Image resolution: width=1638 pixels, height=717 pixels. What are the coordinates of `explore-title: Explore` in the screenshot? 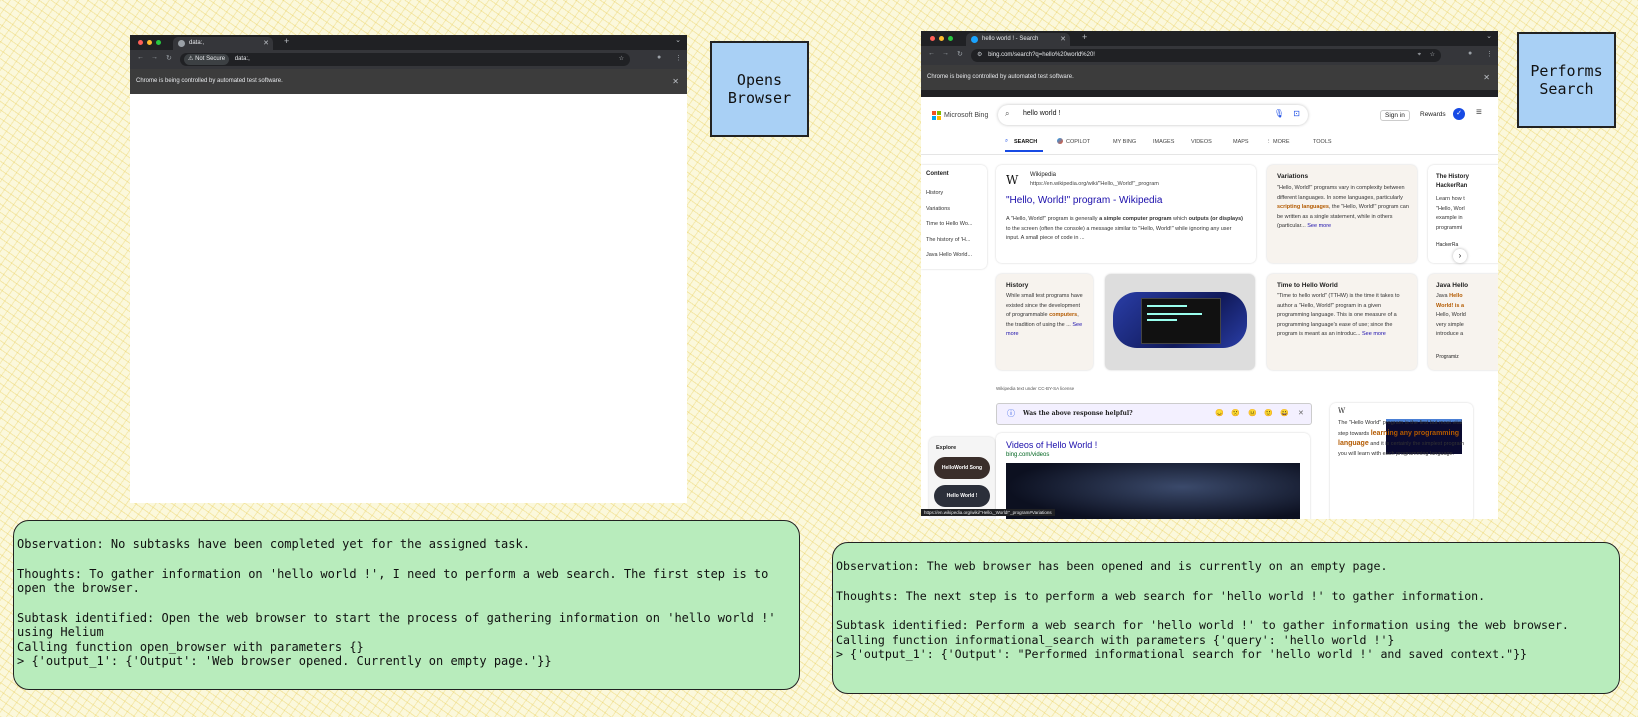 It's located at (946, 448).